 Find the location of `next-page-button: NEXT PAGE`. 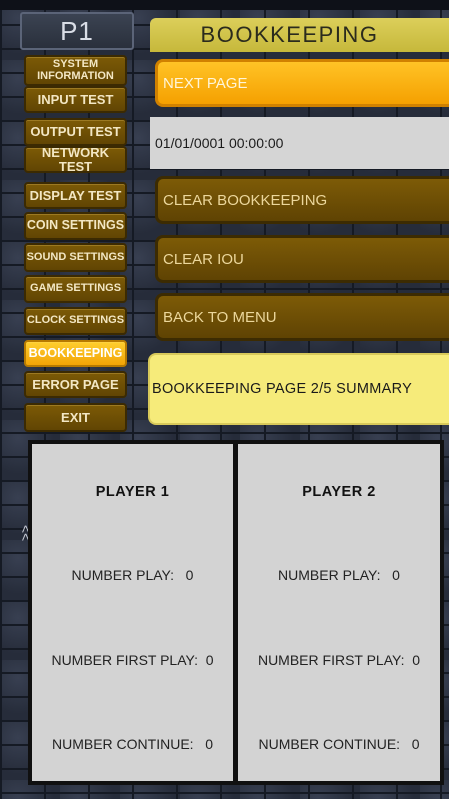

next-page-button: NEXT PAGE is located at coordinates (302, 83).